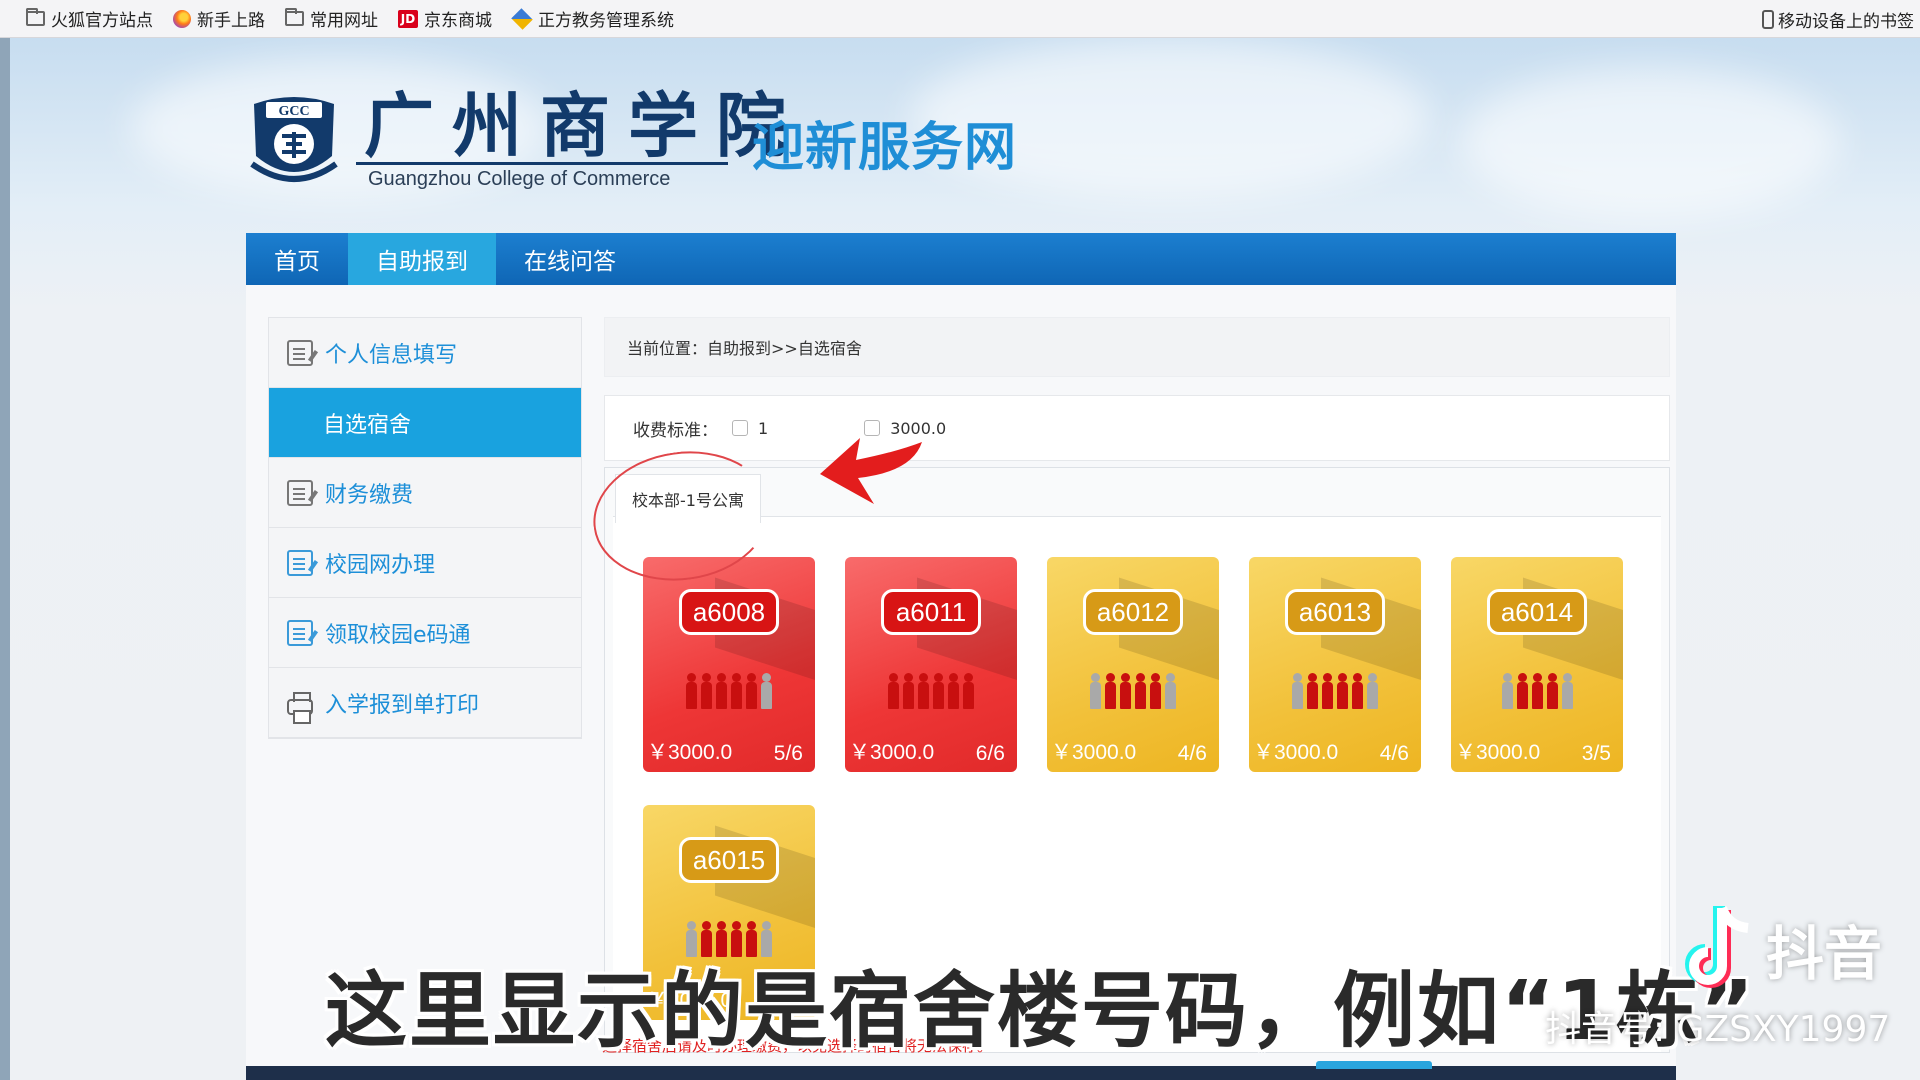 The height and width of the screenshot is (1080, 1920). I want to click on room-number: a6014, so click(1537, 612).